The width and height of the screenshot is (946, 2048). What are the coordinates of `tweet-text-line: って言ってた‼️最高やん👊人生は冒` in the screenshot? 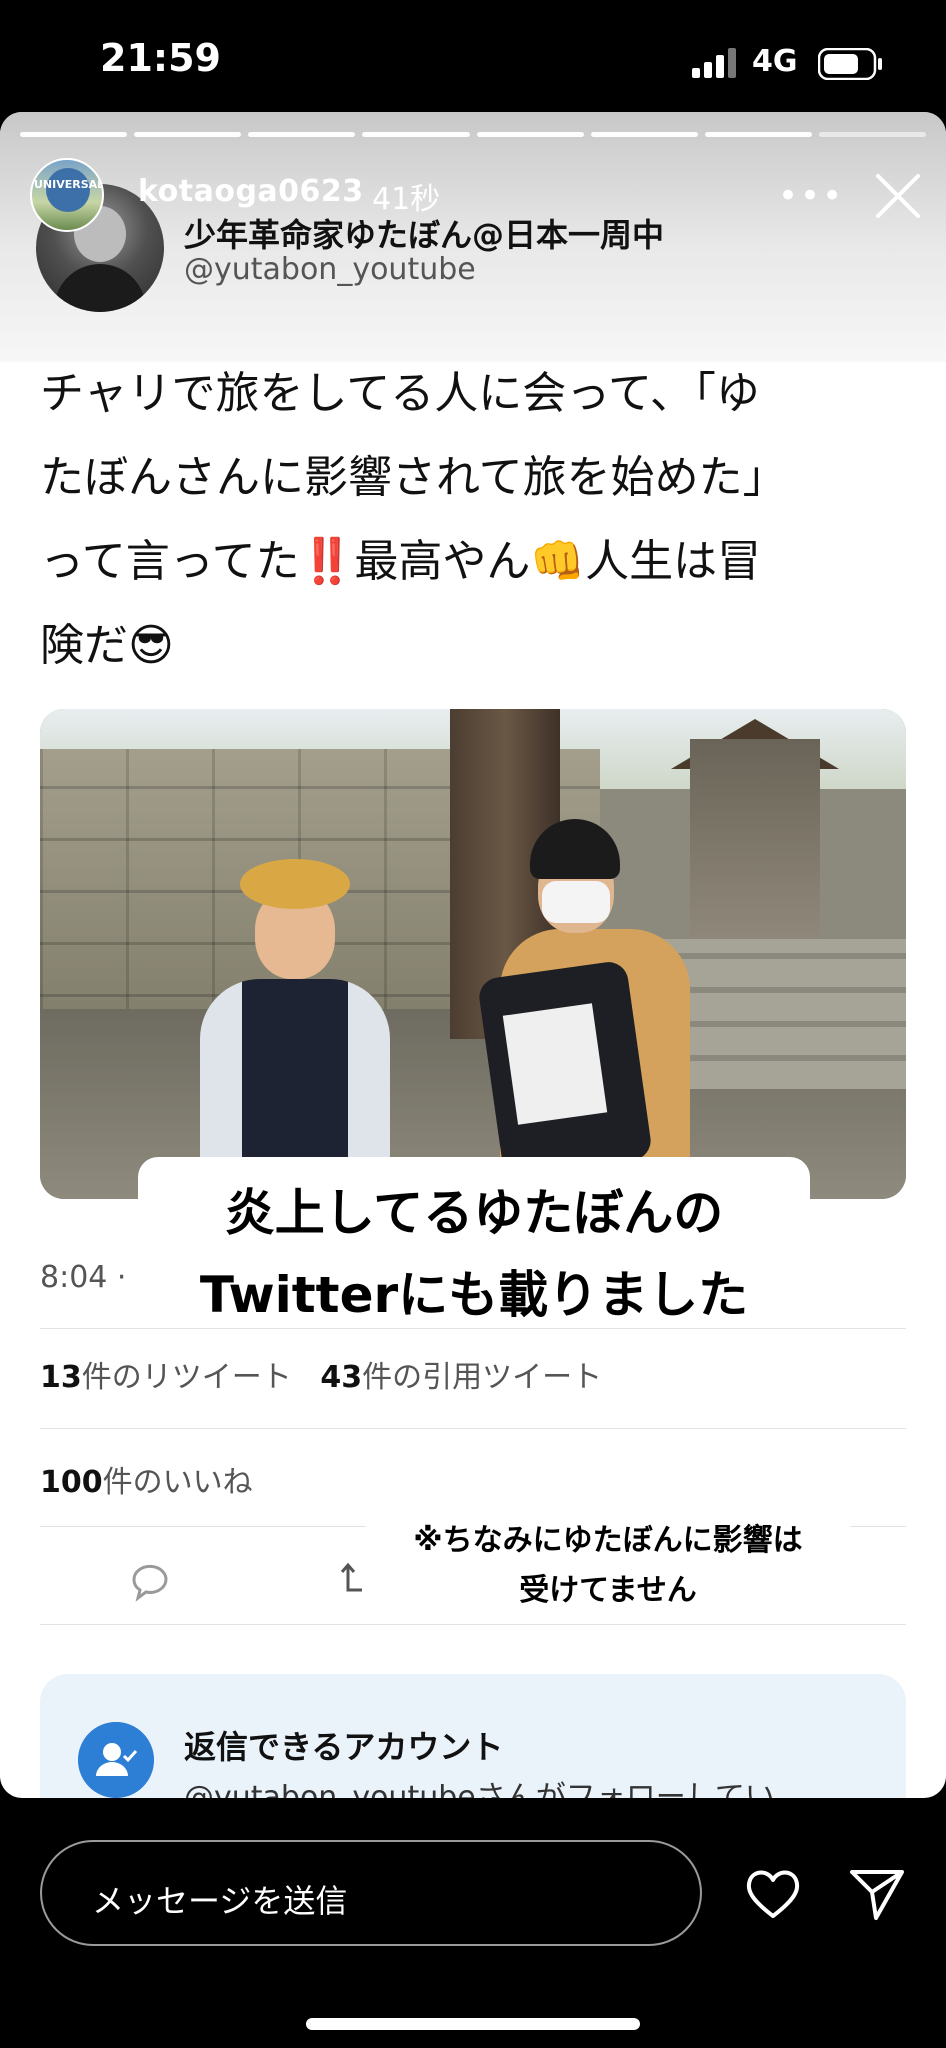 It's located at (401, 561).